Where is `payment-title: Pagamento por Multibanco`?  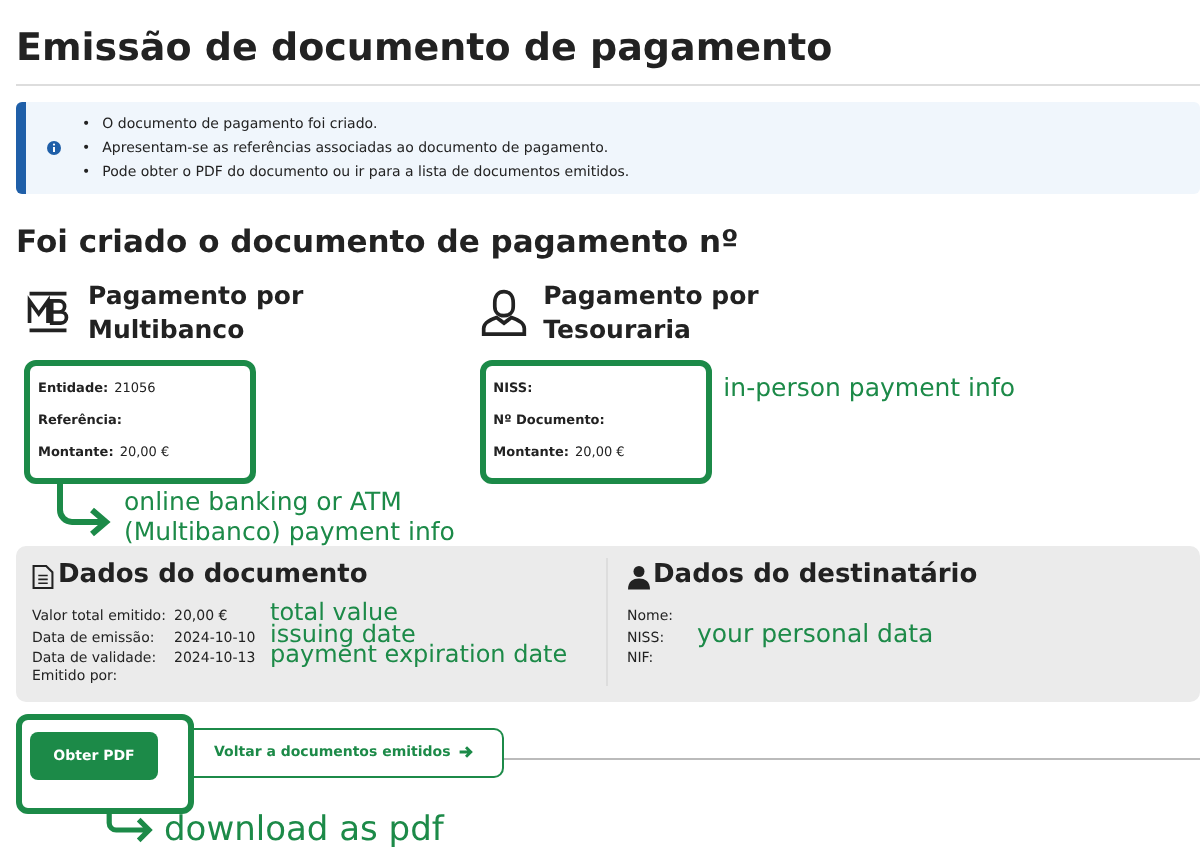 payment-title: Pagamento por Multibanco is located at coordinates (196, 312).